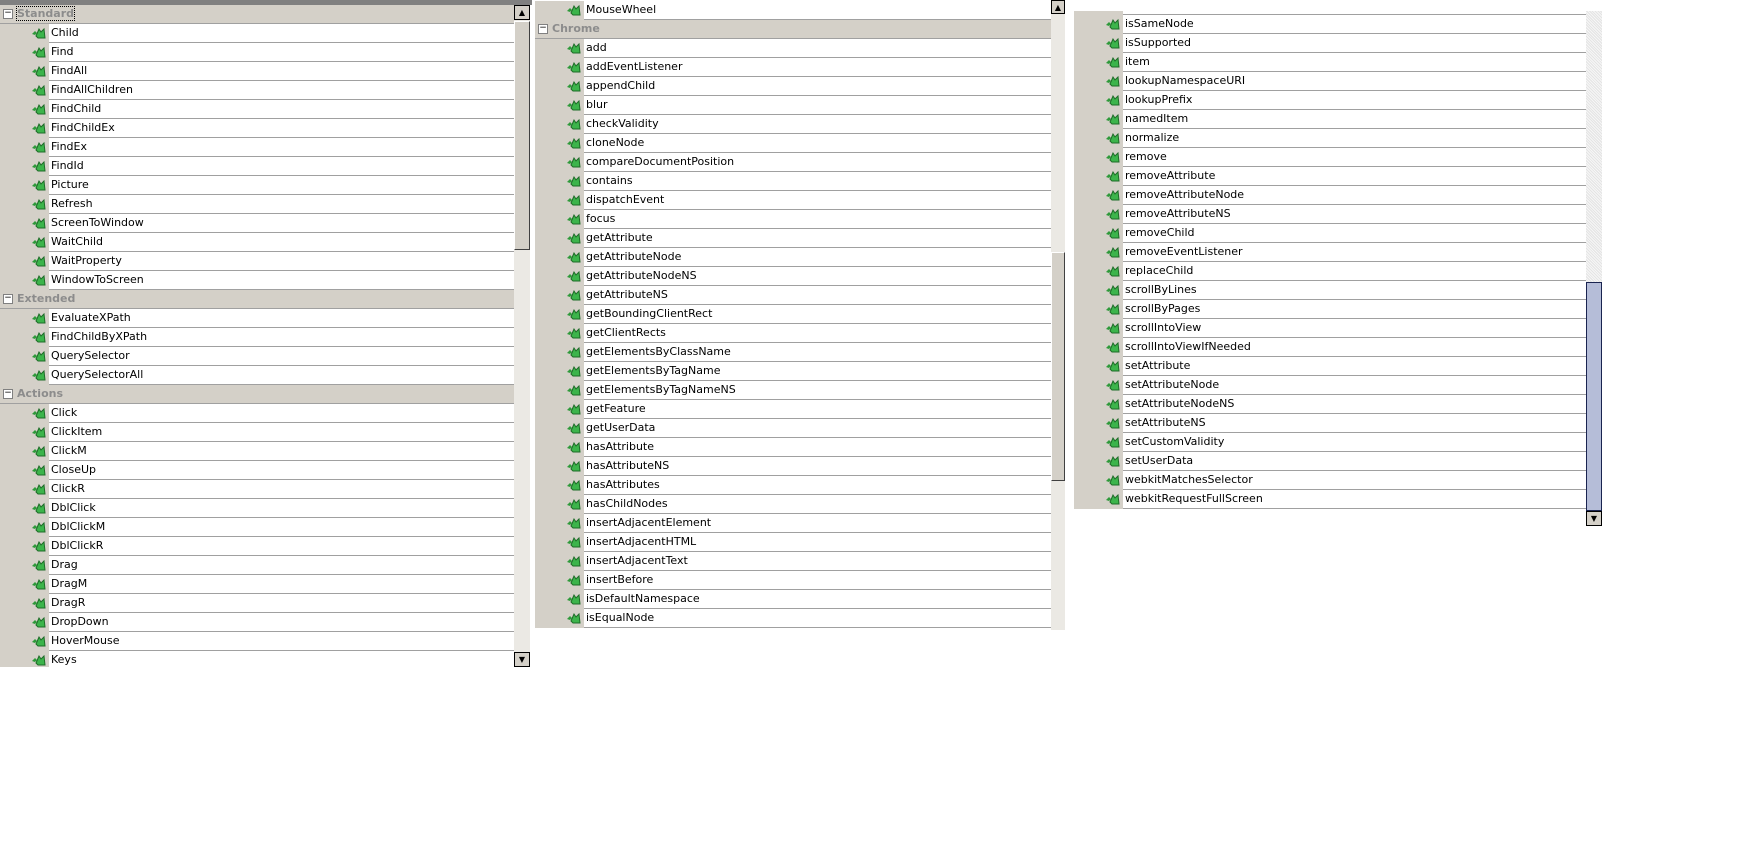  Describe the element at coordinates (793, 618) in the screenshot. I see `method-item: isEqualNode` at that location.